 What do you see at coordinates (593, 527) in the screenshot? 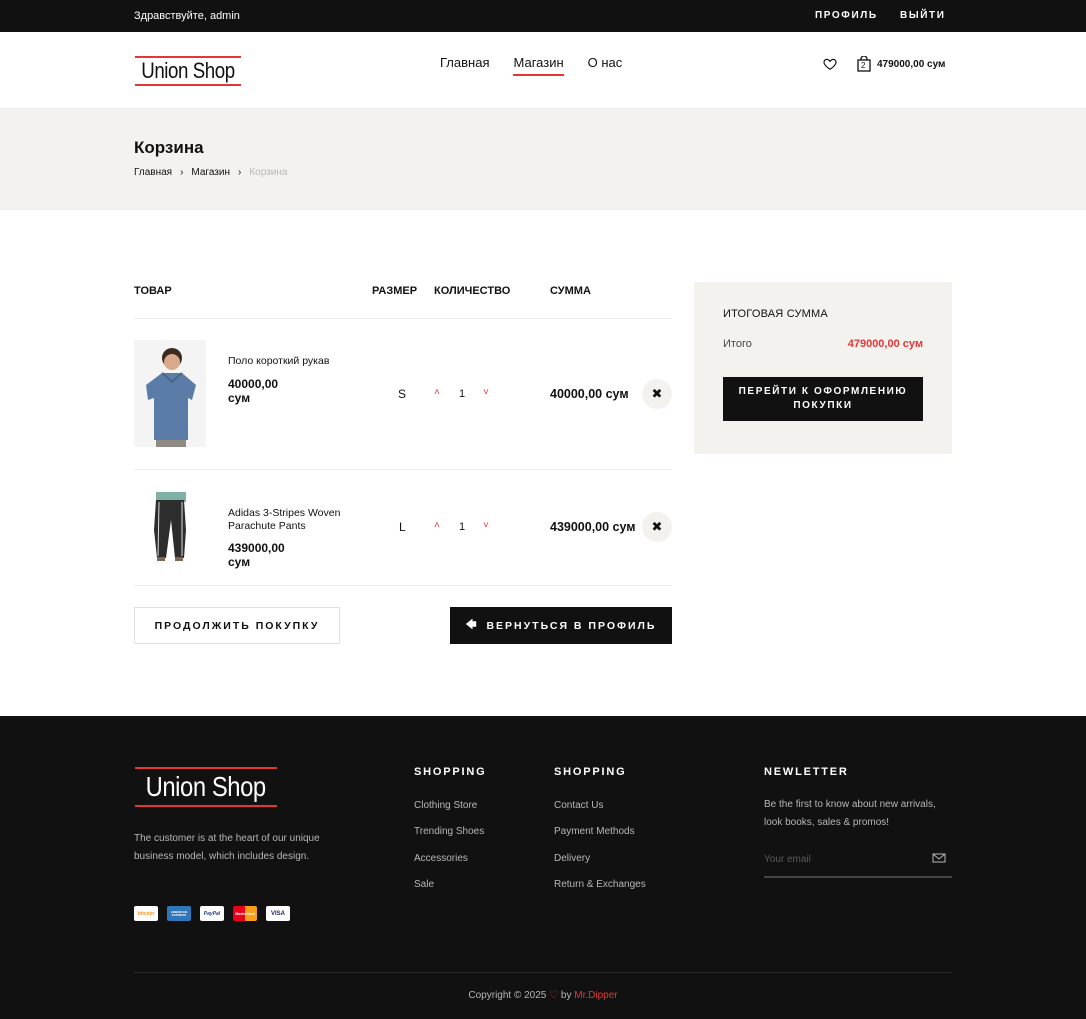
I see `row-sum: 439000,00 сум` at bounding box center [593, 527].